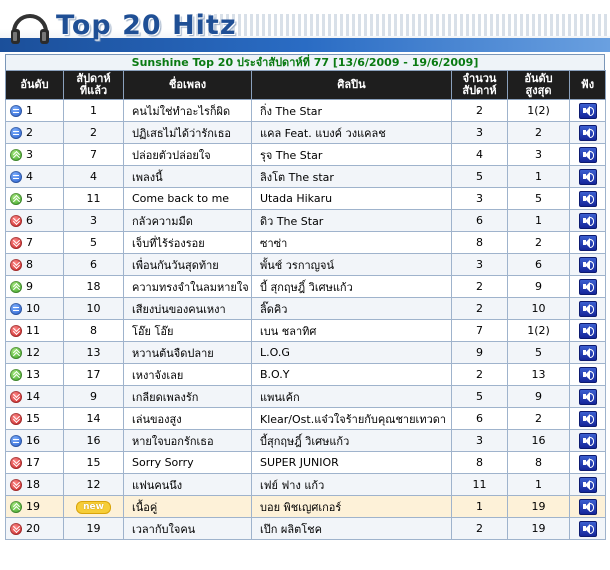 The height and width of the screenshot is (570, 610). Describe the element at coordinates (93, 286) in the screenshot. I see `last-week-cell: 18` at that location.